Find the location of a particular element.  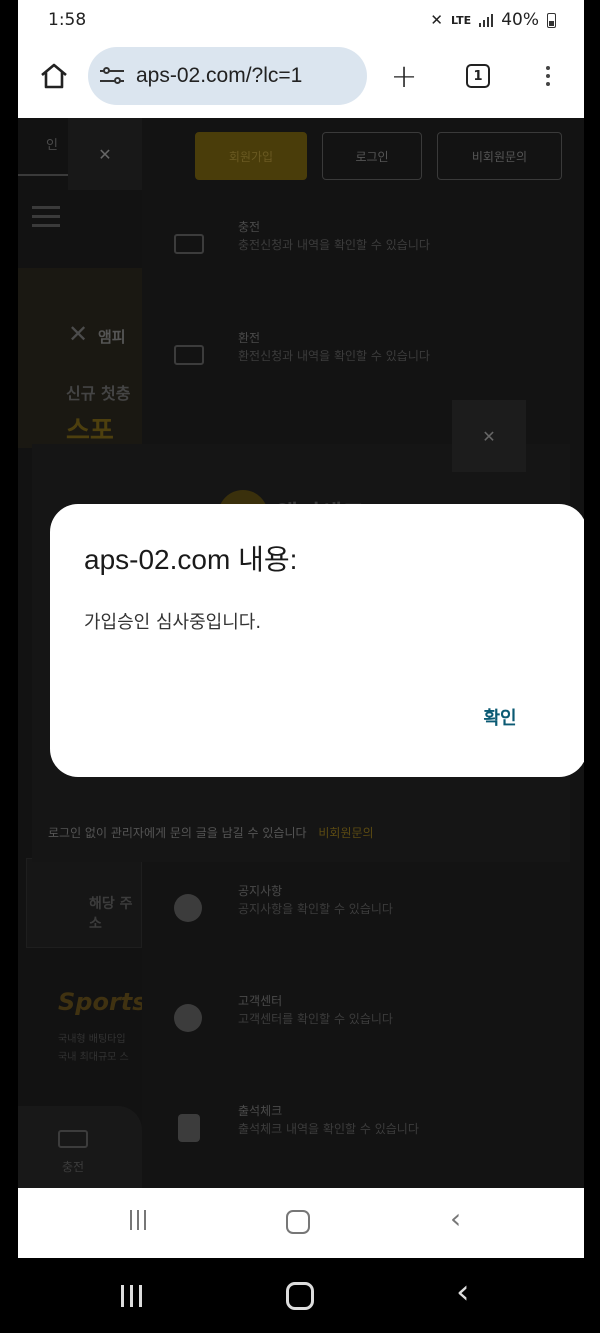

mute-icon: ✕ is located at coordinates (436, 20).